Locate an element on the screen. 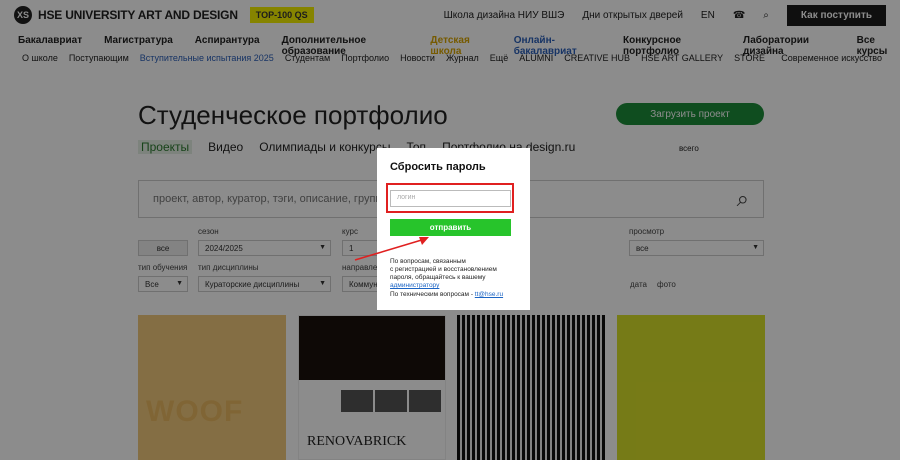 This screenshot has height=460, width=900. annotation-arrow is located at coordinates (391, 249).